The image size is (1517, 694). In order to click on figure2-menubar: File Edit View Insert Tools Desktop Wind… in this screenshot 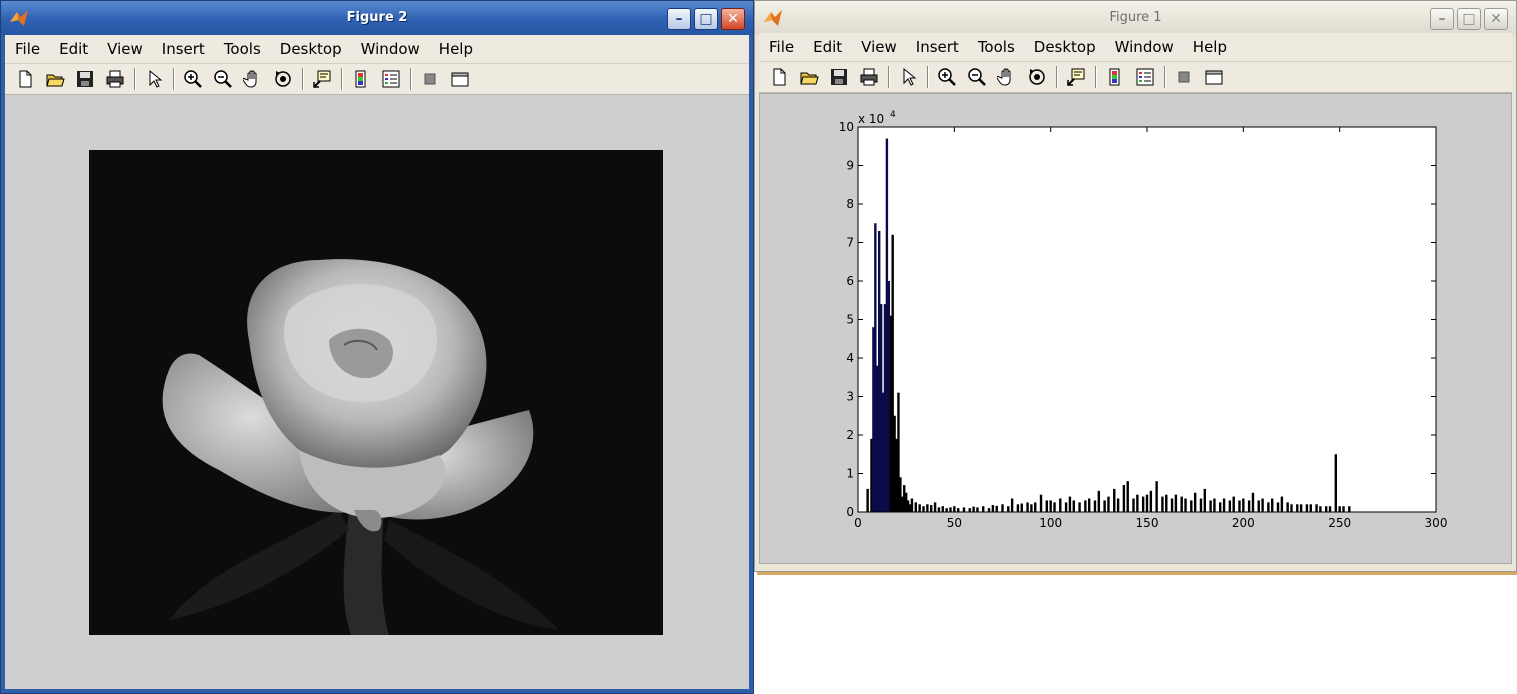, I will do `click(377, 49)`.